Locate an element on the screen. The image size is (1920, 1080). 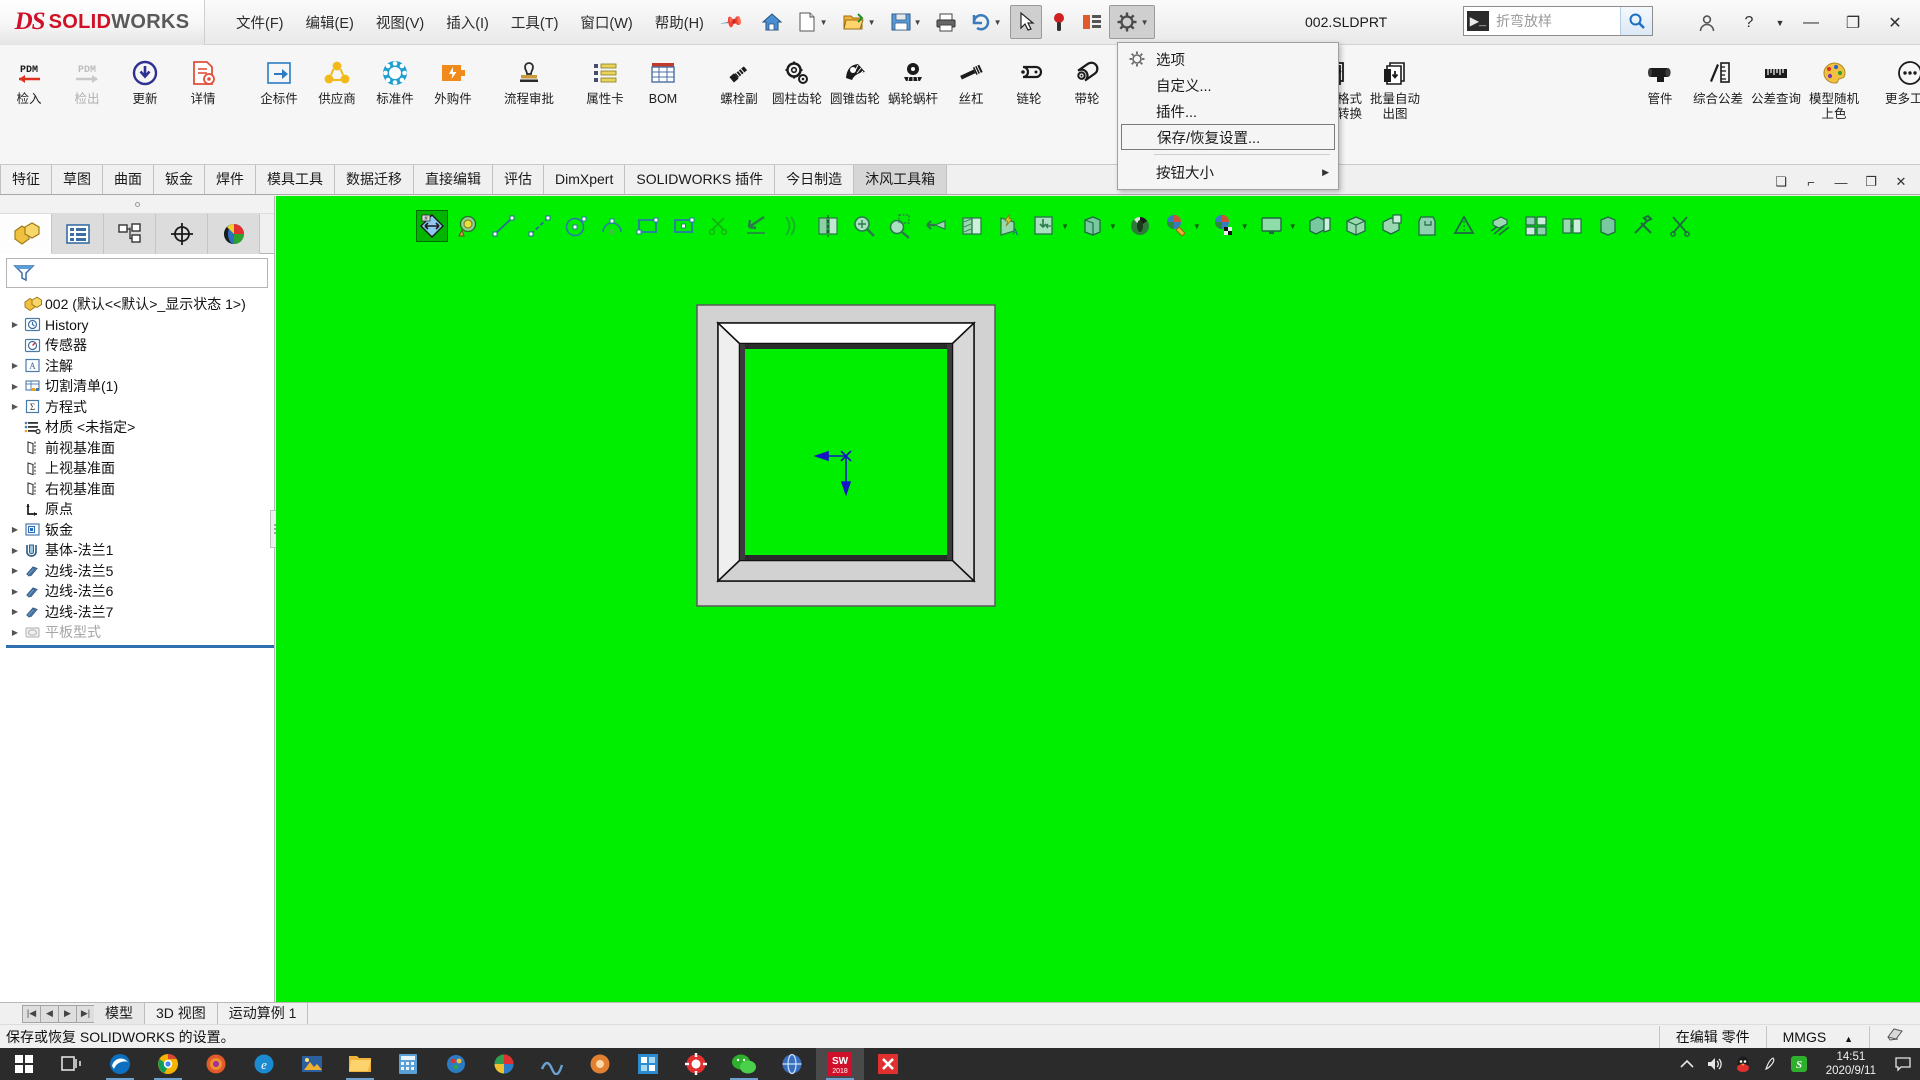
ribbon-button-pulley: 带轮 is located at coordinates (1087, 89).